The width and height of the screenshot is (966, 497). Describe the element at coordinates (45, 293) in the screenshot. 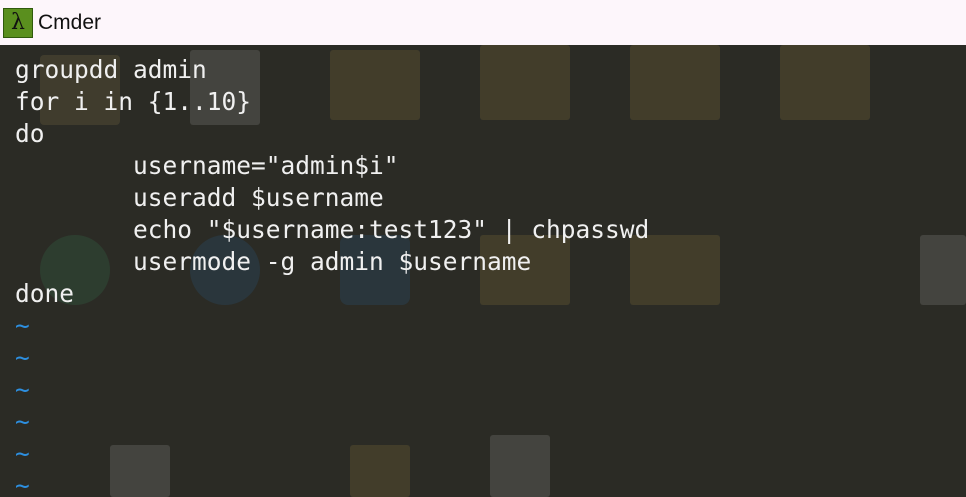

I see `code-line: done` at that location.